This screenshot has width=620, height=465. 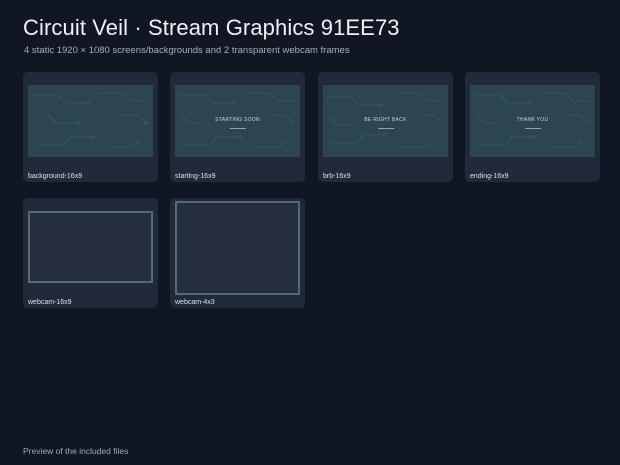 I want to click on file-label: starting-16x9, so click(x=195, y=176).